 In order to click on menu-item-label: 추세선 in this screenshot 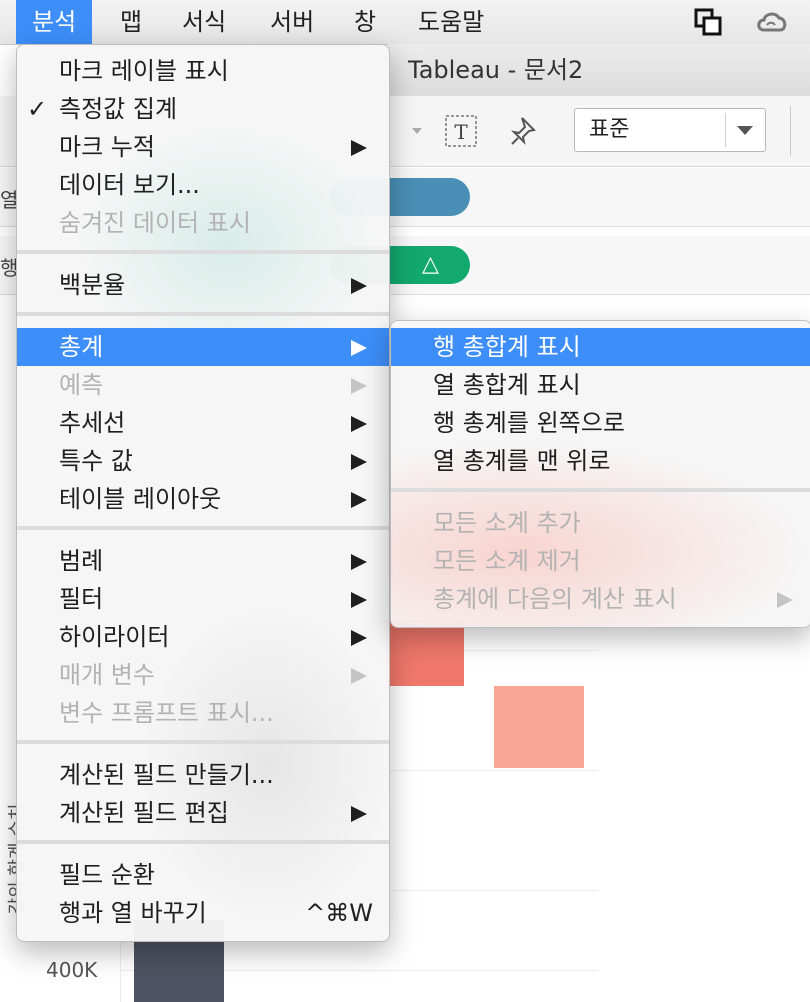, I will do `click(92, 423)`.